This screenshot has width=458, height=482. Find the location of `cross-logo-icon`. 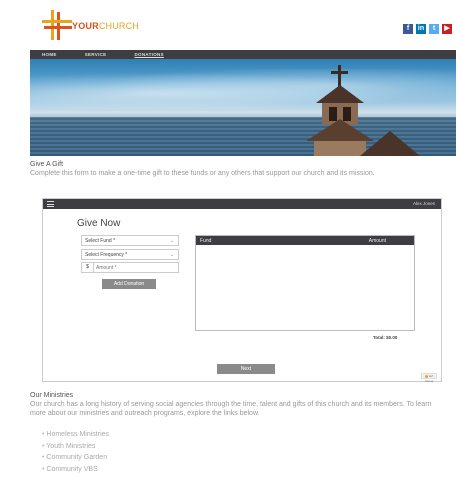

cross-logo-icon is located at coordinates (57, 25).